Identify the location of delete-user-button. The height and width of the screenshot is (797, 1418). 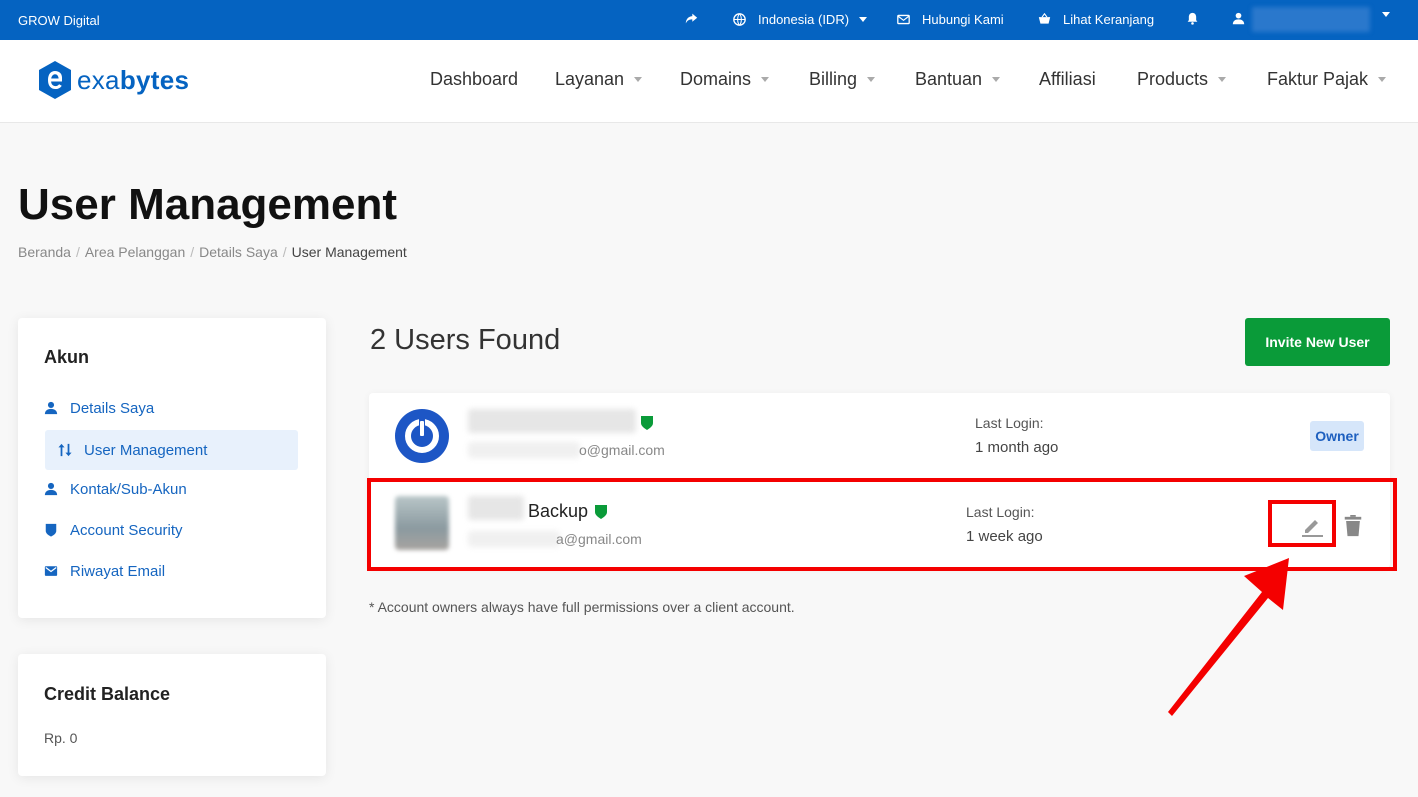
(1353, 526).